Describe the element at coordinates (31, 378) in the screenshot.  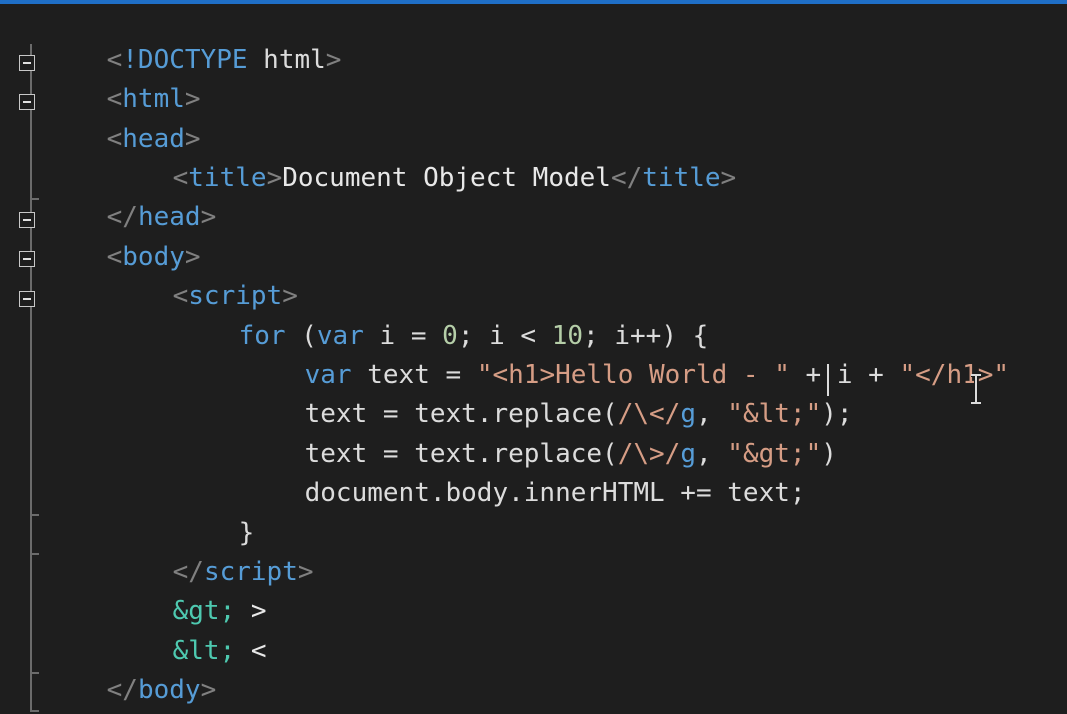
I see `fold-guide-line` at that location.